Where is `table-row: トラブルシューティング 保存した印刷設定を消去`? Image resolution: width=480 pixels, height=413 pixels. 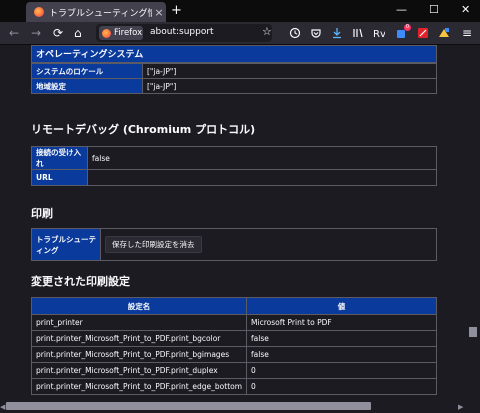
table-row: トラブルシューティング 保存した印刷設定を消去 is located at coordinates (234, 244).